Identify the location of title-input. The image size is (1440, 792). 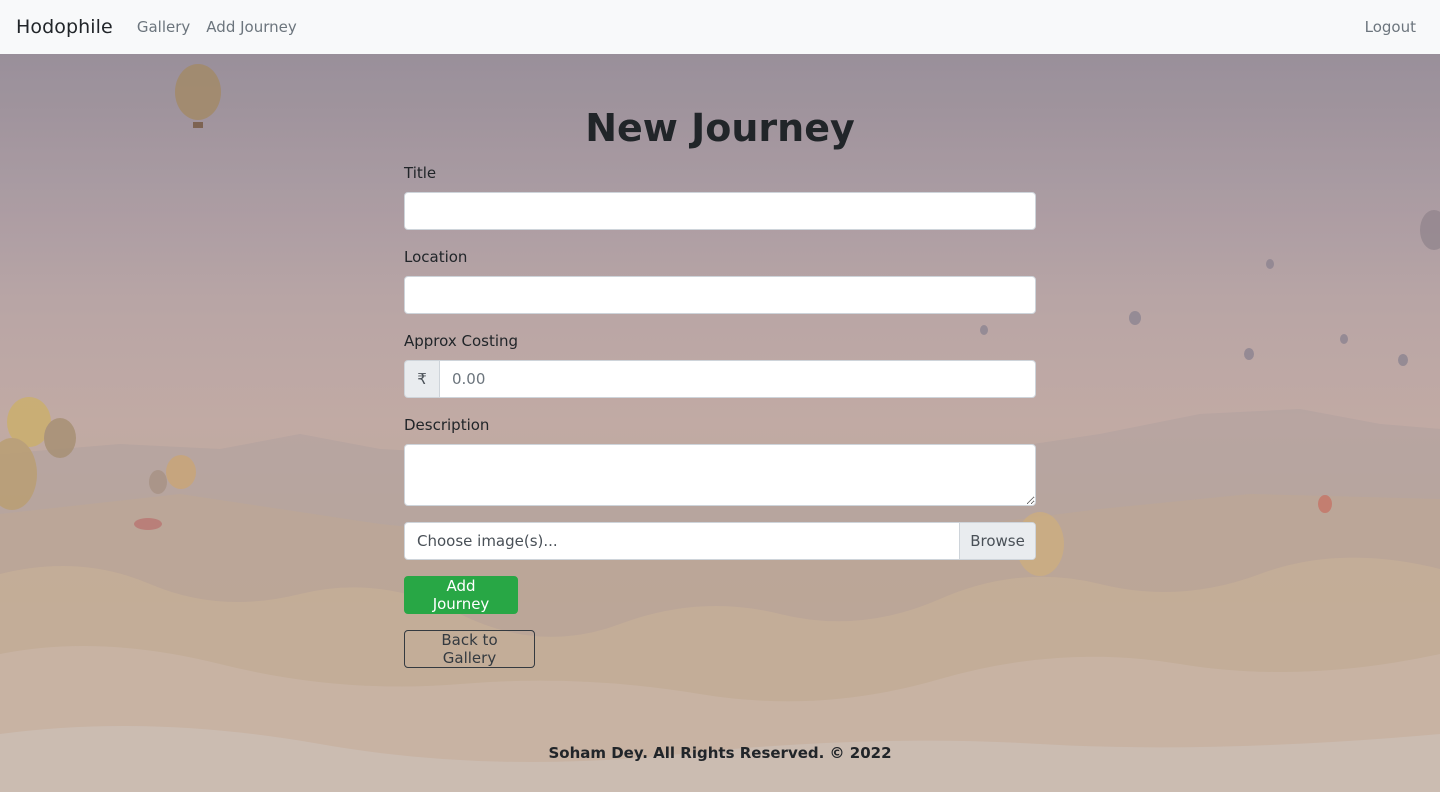
(720, 211).